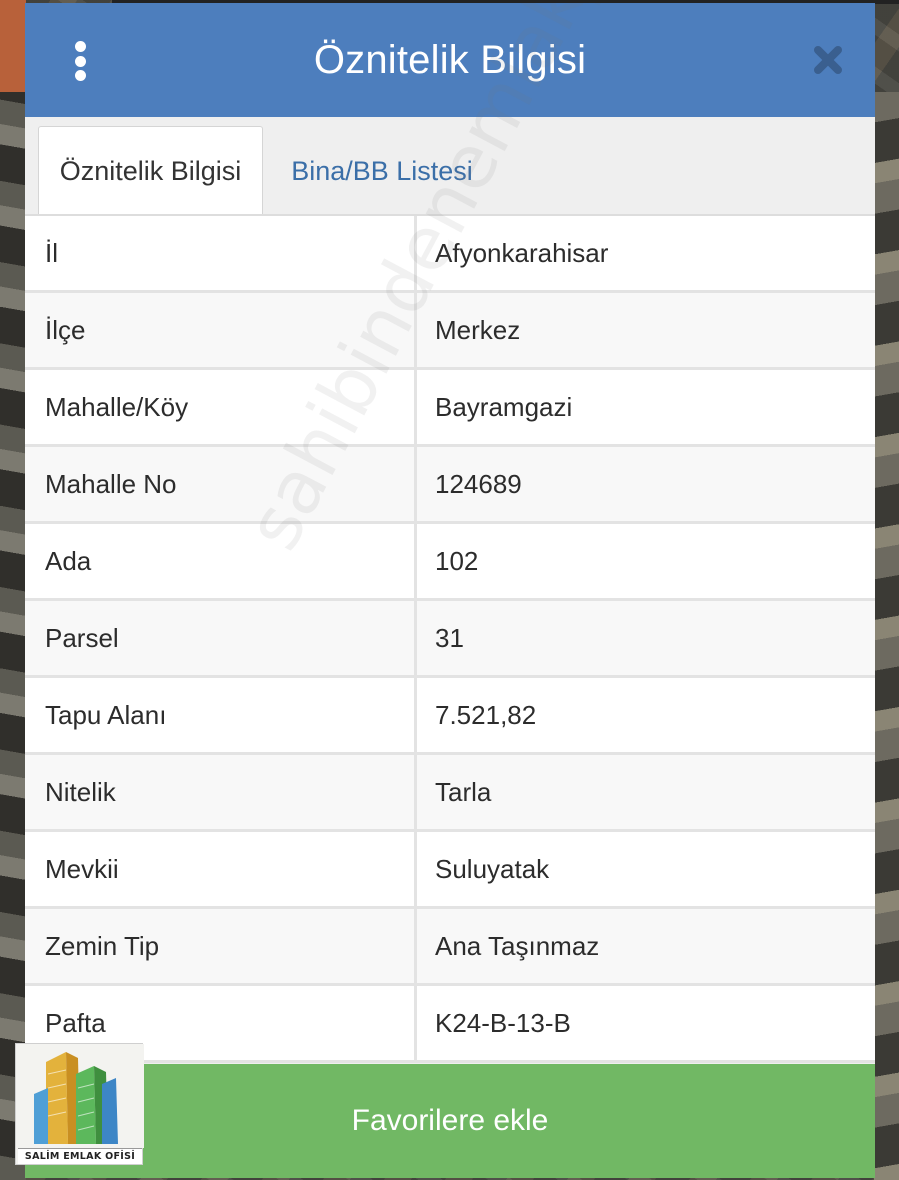 Image resolution: width=899 pixels, height=1180 pixels. What do you see at coordinates (504, 406) in the screenshot?
I see `row-value: Bayramgazi` at bounding box center [504, 406].